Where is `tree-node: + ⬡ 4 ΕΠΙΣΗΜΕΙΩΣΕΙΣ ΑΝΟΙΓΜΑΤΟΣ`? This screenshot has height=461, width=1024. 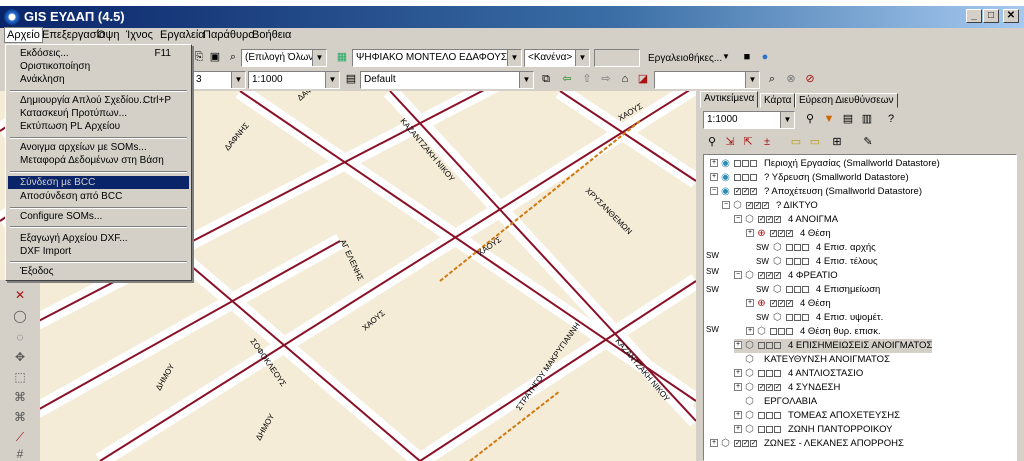 tree-node: + ⬡ 4 ΕΠΙΣΗΜΕΙΩΣΕΙΣ ΑΝΟΙΓΜΑΤΟΣ is located at coordinates (833, 346).